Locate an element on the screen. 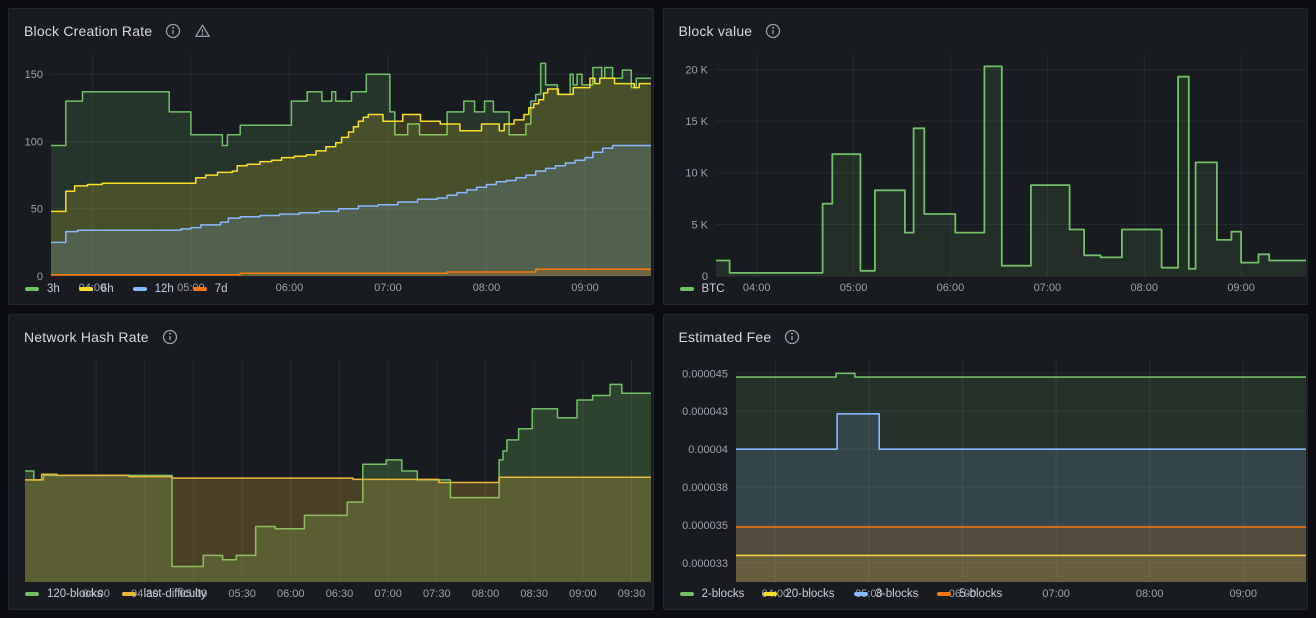 This screenshot has width=1316, height=618. panel-title: Estimated Fee is located at coordinates (725, 337).